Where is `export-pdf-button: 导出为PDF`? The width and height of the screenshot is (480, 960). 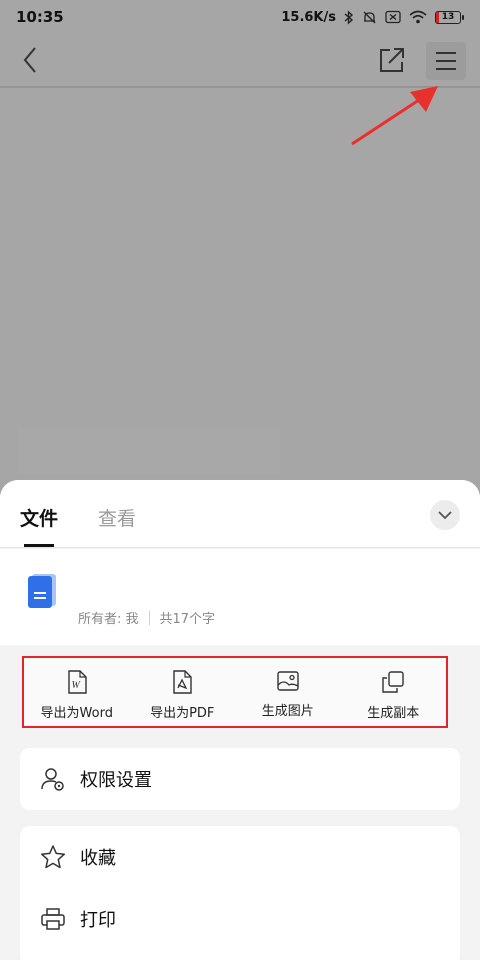
export-pdf-button: 导出为PDF is located at coordinates (183, 692).